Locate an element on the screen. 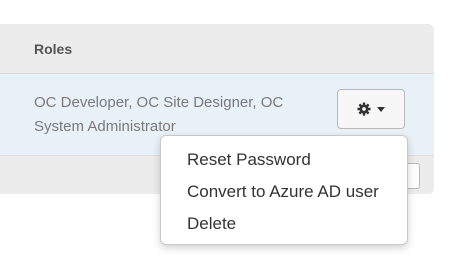  column-header-roles: Roles is located at coordinates (53, 49).